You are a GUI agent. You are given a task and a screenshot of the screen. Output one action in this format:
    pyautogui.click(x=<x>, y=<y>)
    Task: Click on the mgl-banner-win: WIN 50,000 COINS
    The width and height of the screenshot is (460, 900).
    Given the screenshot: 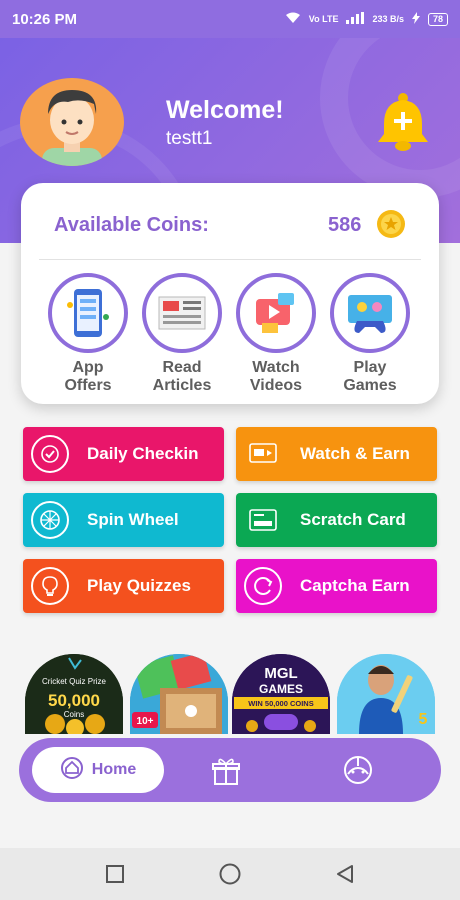 What is the action you would take?
    pyautogui.click(x=280, y=703)
    